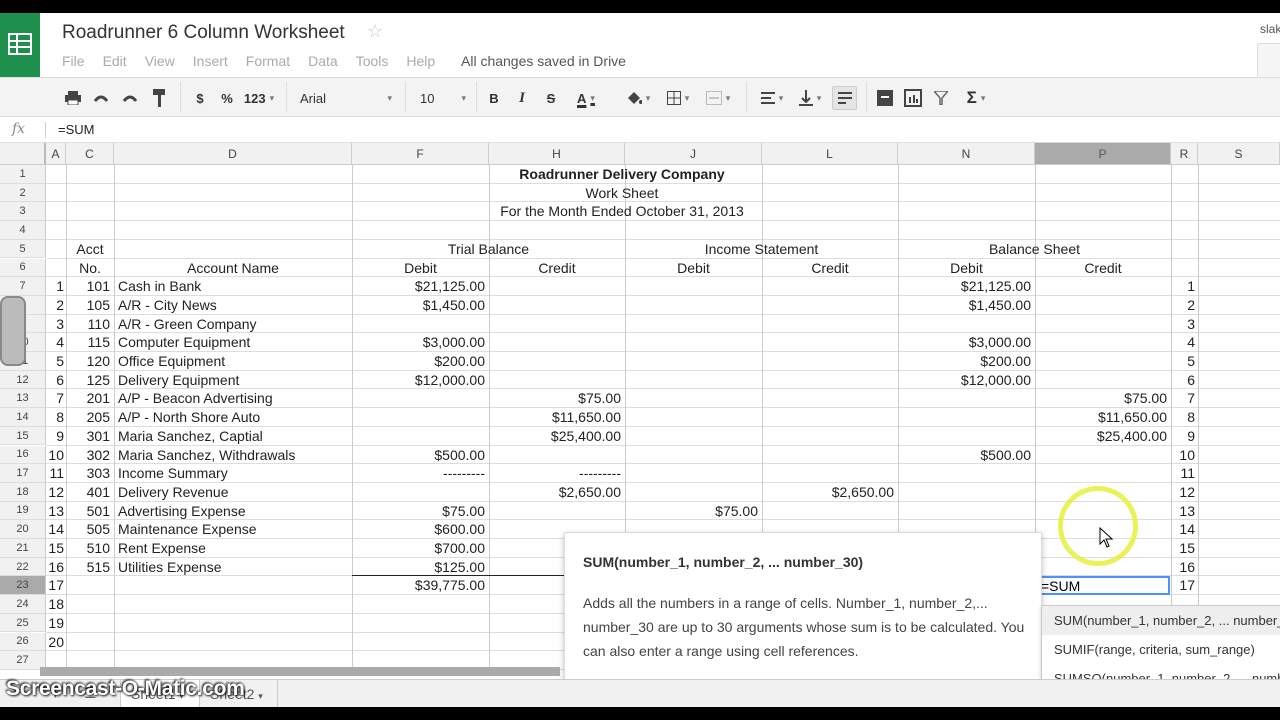 Image resolution: width=1280 pixels, height=720 pixels. I want to click on row-ref: 5, so click(1191, 361).